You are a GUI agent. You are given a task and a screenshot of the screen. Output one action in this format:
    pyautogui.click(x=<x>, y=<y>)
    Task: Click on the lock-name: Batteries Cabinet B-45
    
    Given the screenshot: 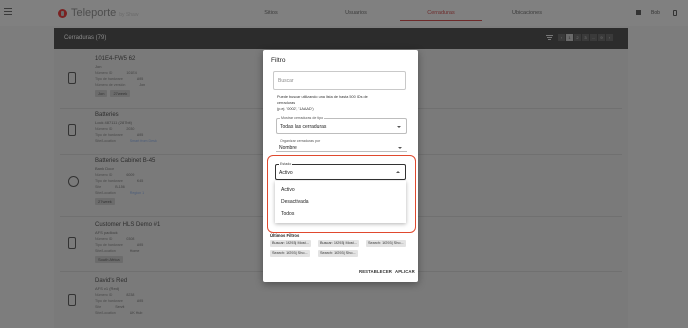 What is the action you would take?
    pyautogui.click(x=125, y=161)
    